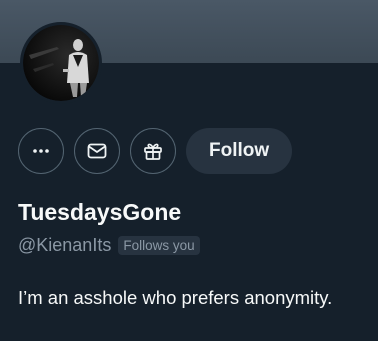 This screenshot has height=341, width=378. What do you see at coordinates (100, 212) in the screenshot?
I see `display-name: TuesdaysGone` at bounding box center [100, 212].